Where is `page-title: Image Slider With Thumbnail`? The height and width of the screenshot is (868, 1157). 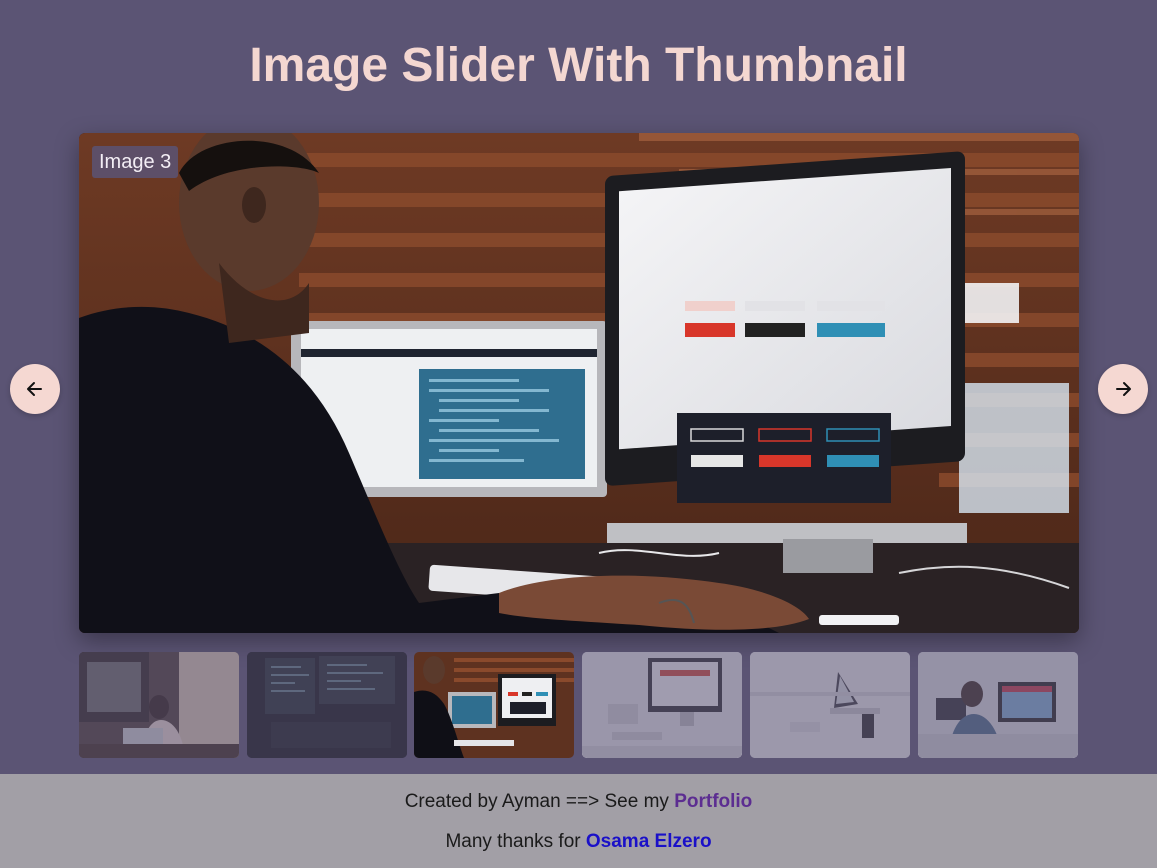
page-title: Image Slider With Thumbnail is located at coordinates (578, 65).